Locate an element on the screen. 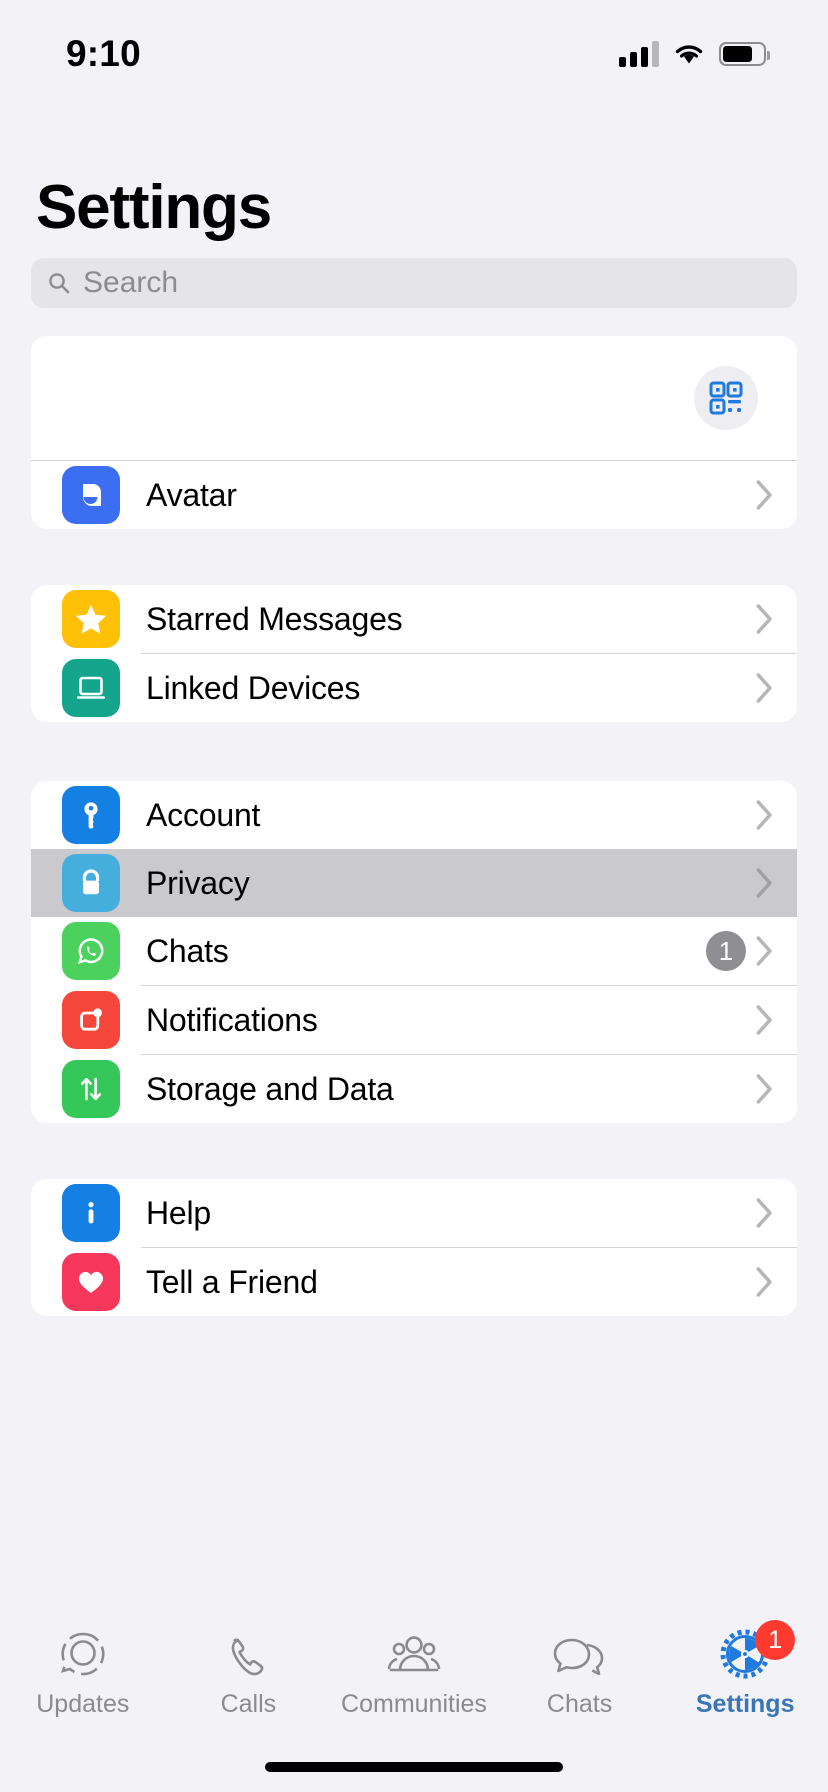 The width and height of the screenshot is (828, 1792). lock-icon is located at coordinates (91, 883).